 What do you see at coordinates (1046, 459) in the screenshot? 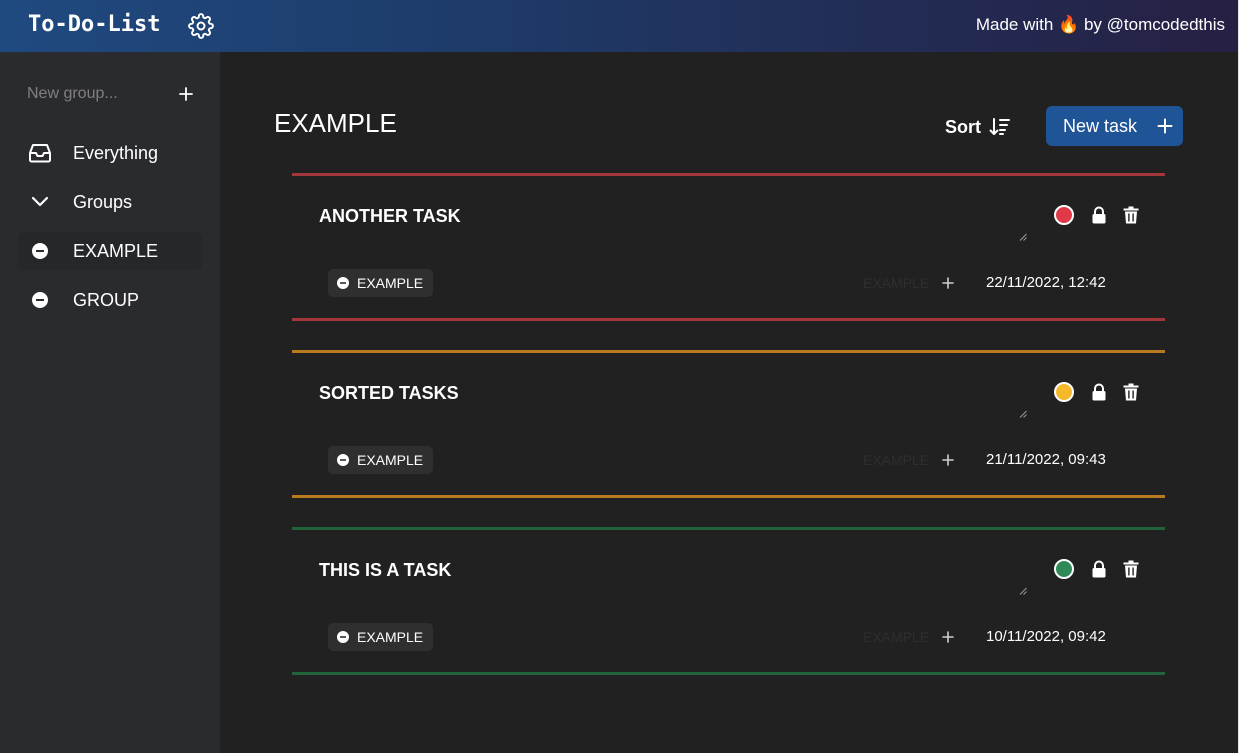
I see `task-date: 21/11/2022, 09:43` at bounding box center [1046, 459].